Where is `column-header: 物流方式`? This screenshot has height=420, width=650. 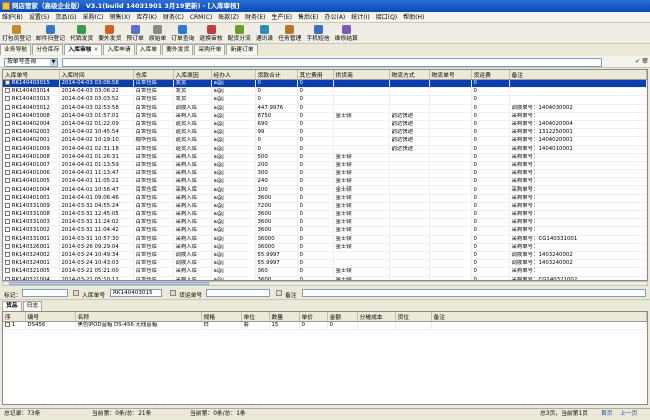 column-header: 物流方式 is located at coordinates (409, 75).